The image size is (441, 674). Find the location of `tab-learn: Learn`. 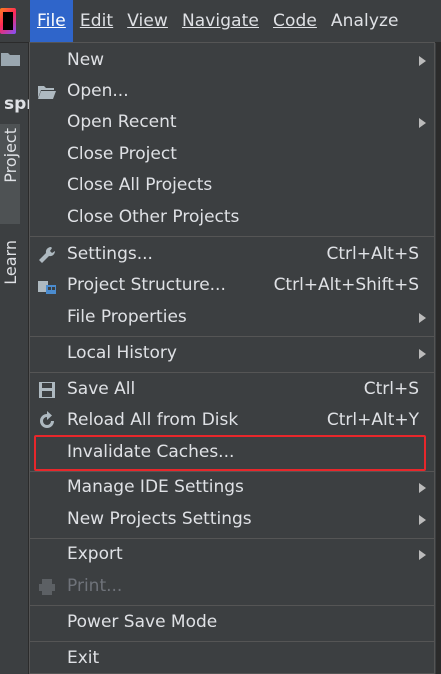

tab-learn: Learn is located at coordinates (10, 276).